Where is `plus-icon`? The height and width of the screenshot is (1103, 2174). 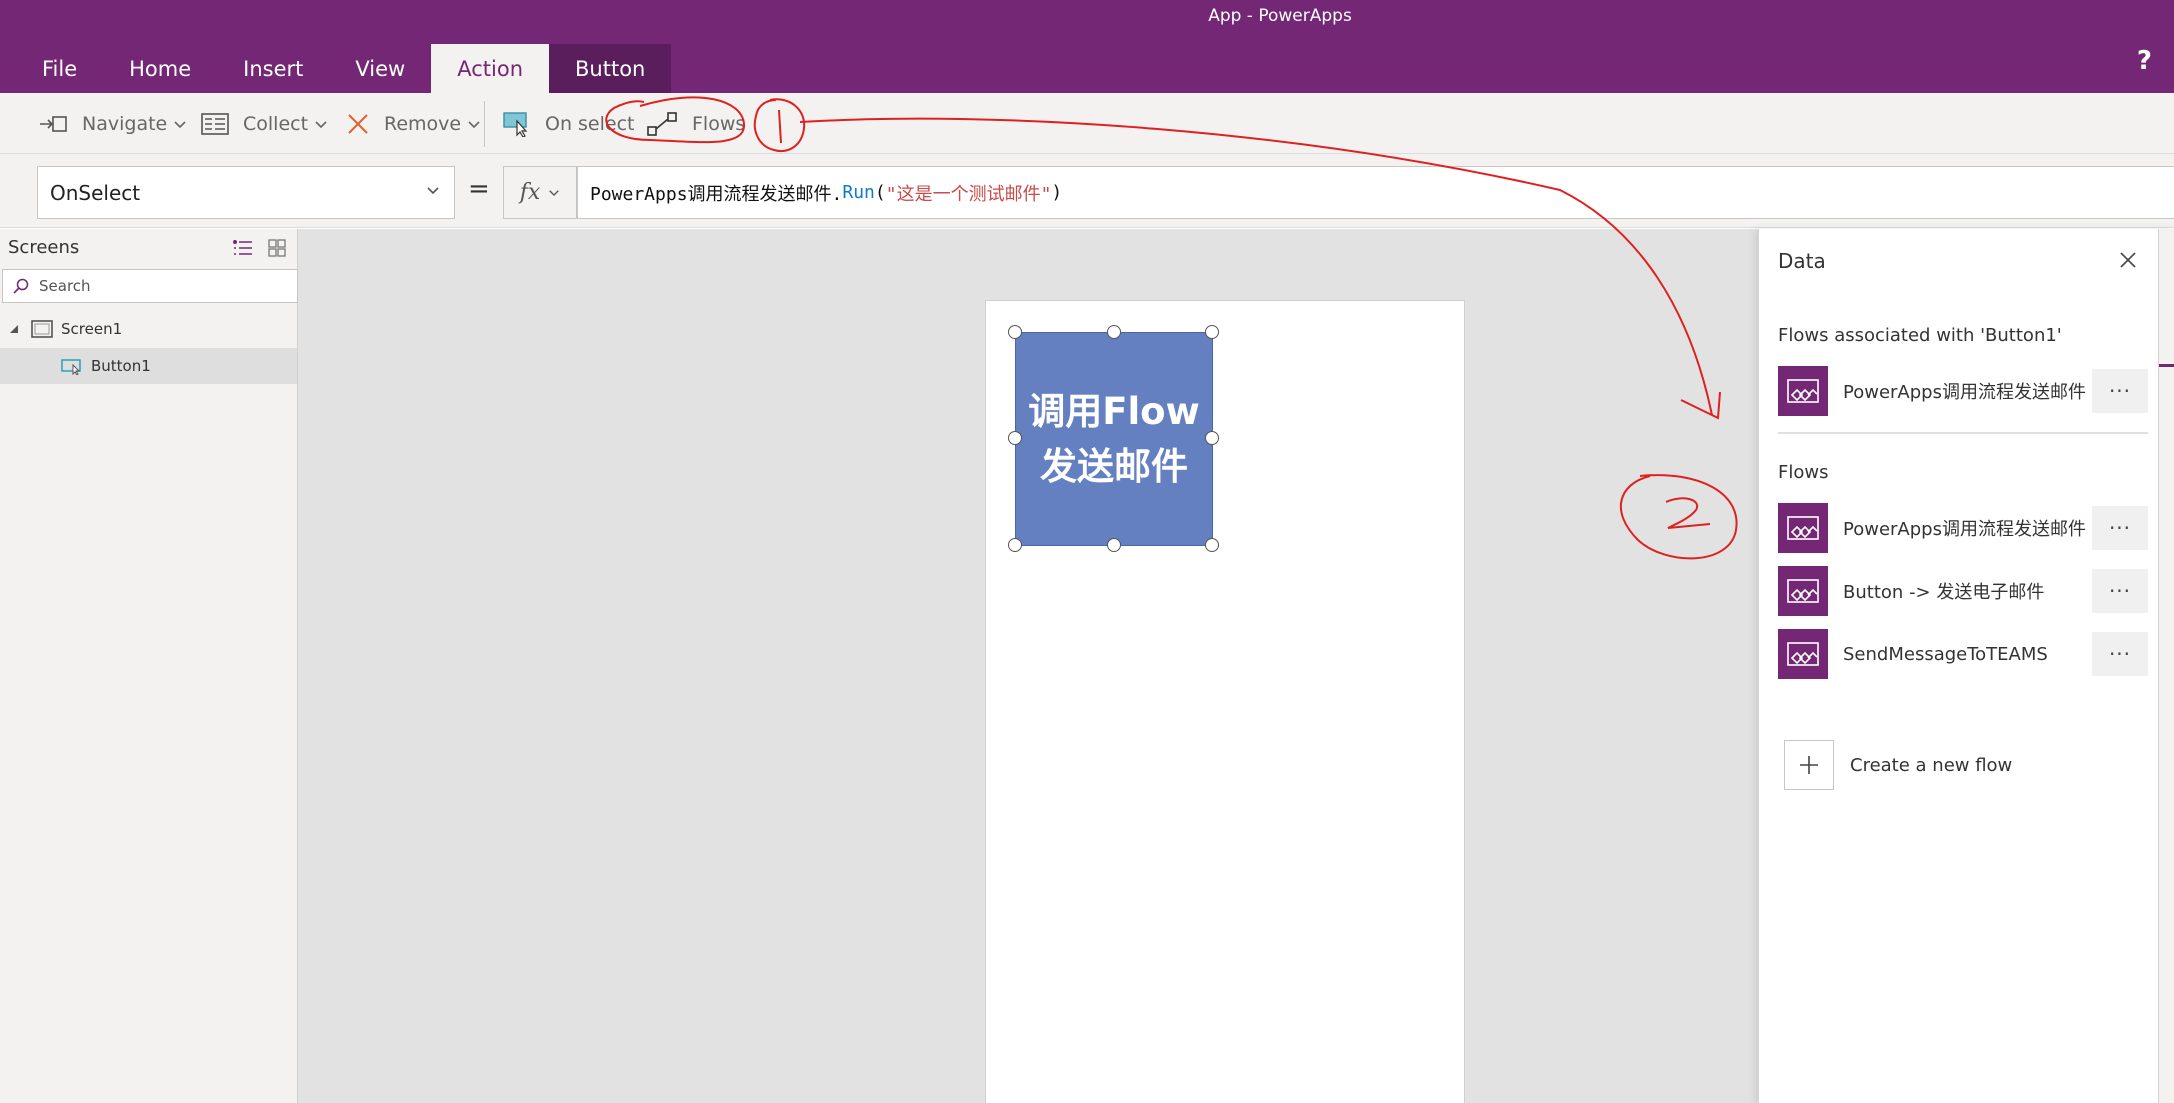 plus-icon is located at coordinates (1809, 765).